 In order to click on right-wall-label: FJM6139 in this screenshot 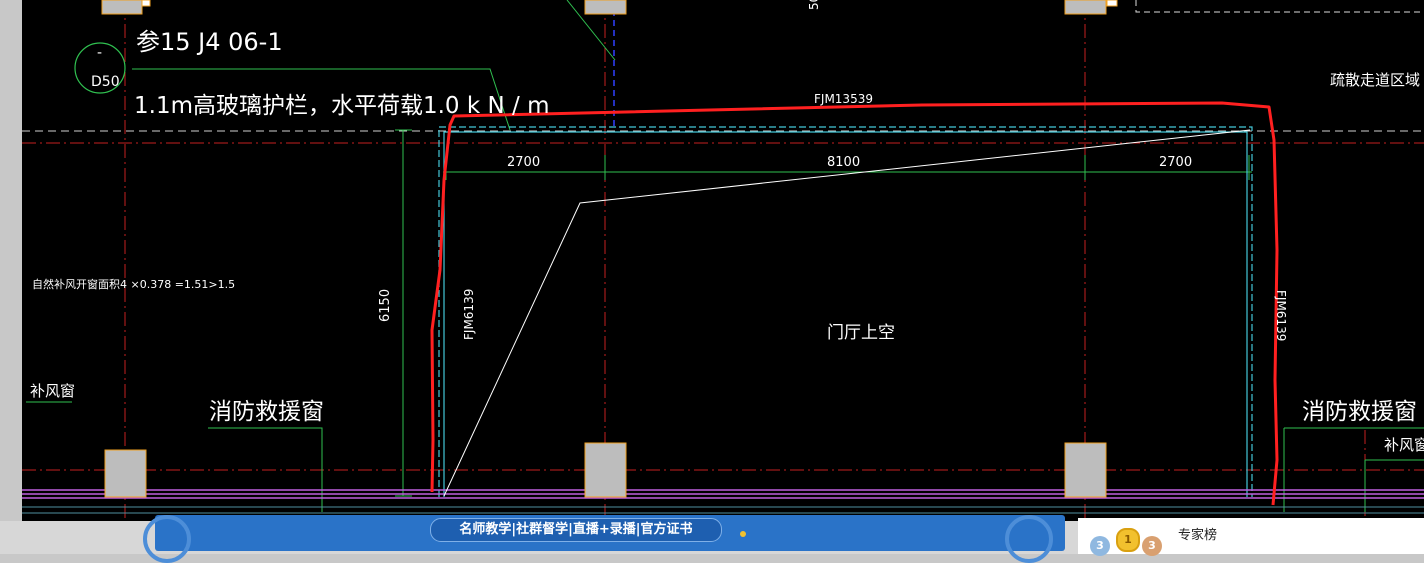, I will do `click(1281, 316)`.